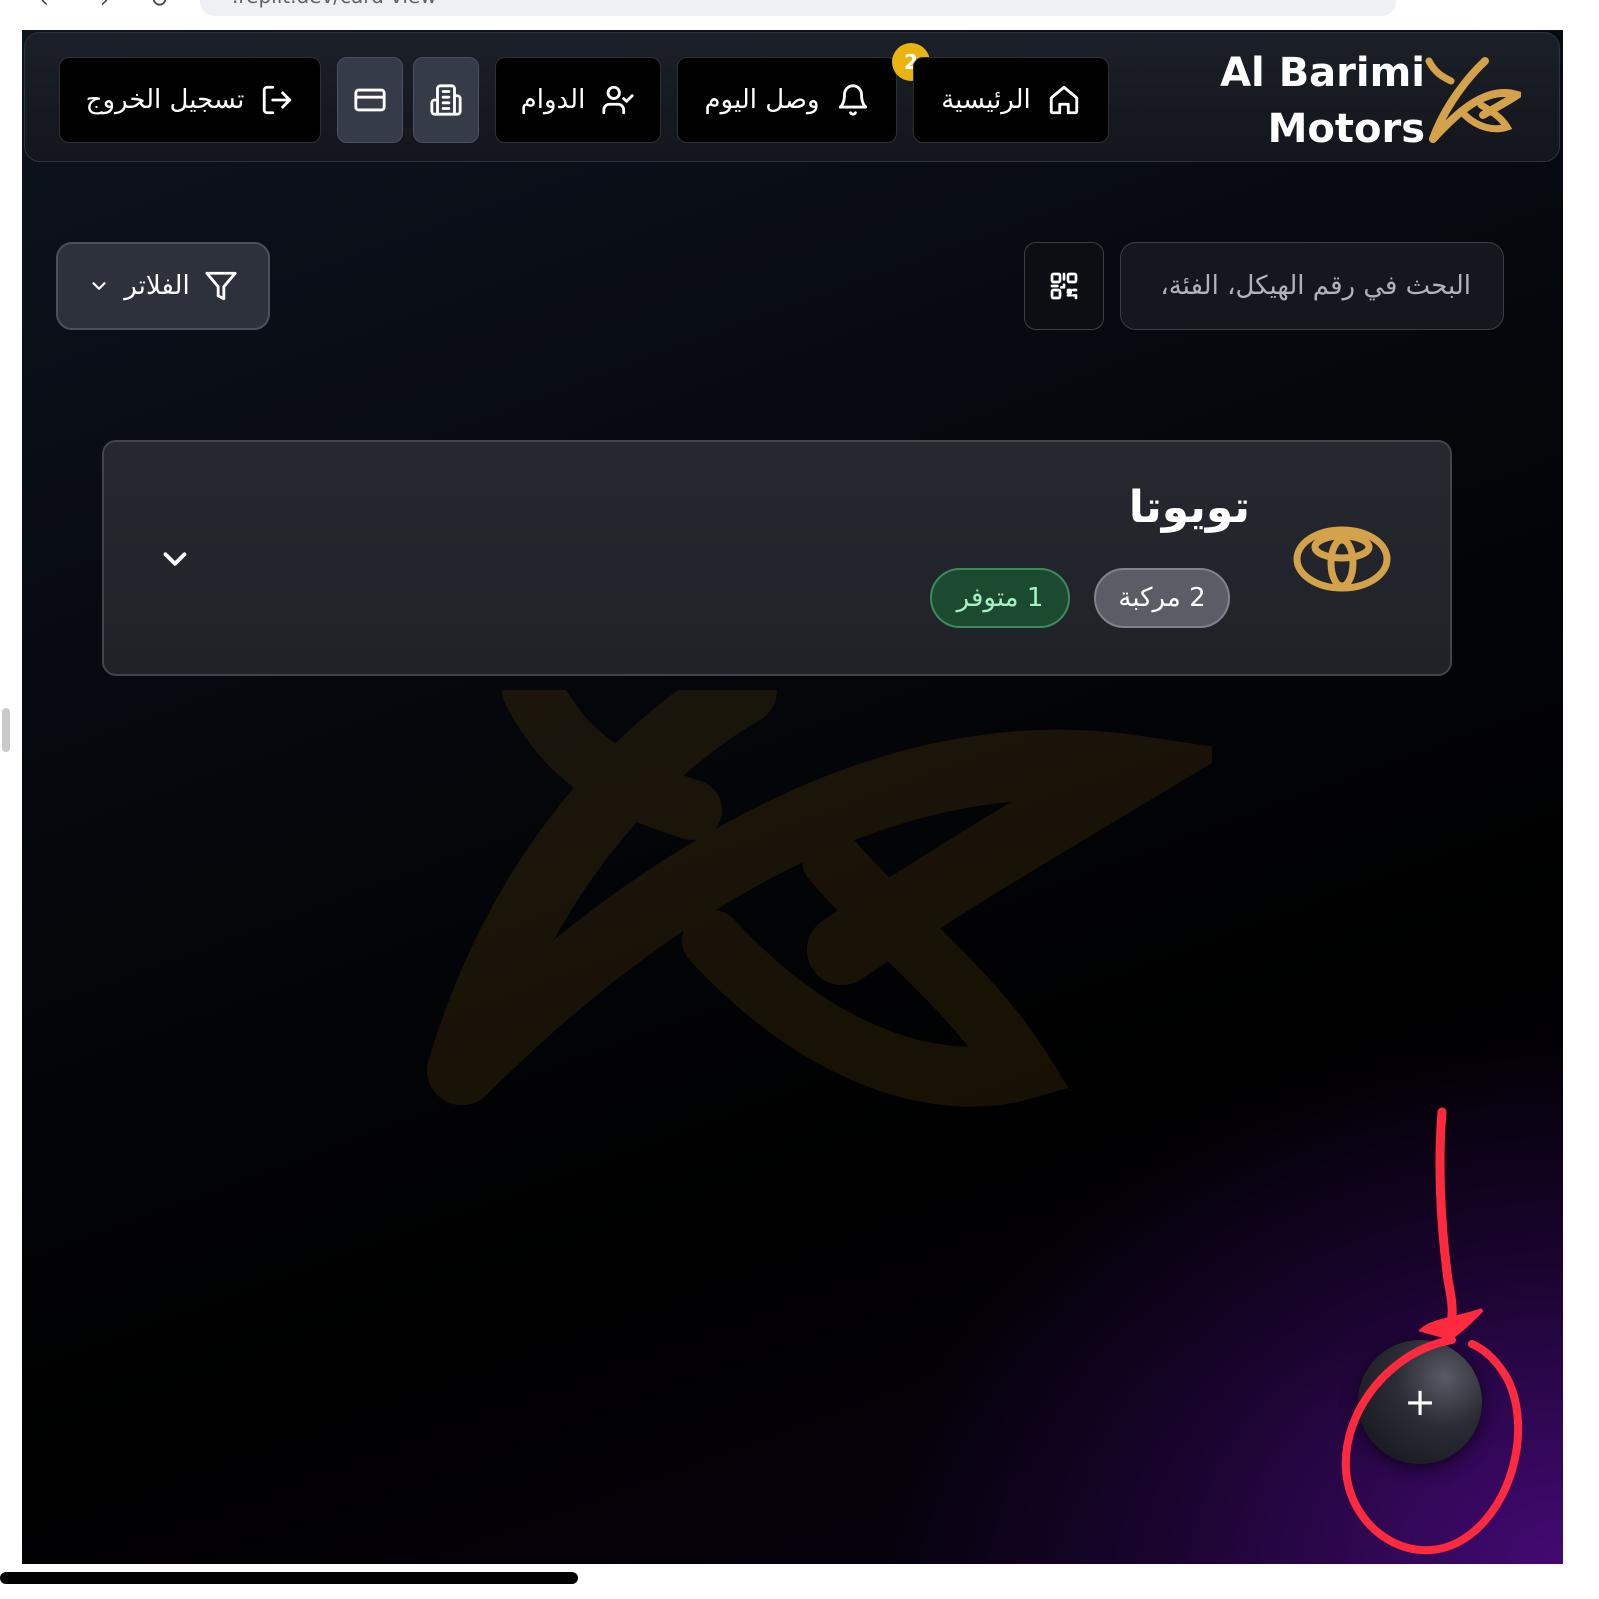  I want to click on logout-label: تسجيل الخروج, so click(165, 100).